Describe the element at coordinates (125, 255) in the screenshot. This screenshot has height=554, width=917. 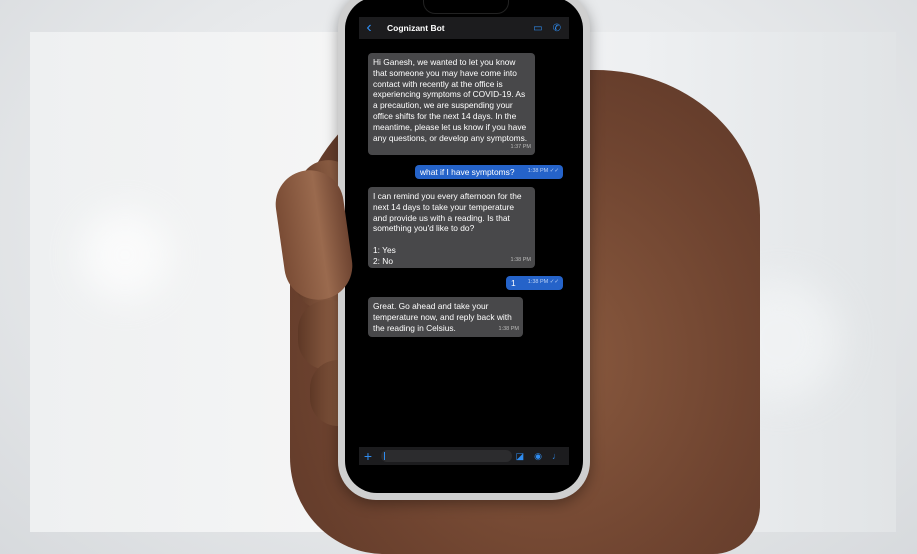
I see `background-blur` at that location.